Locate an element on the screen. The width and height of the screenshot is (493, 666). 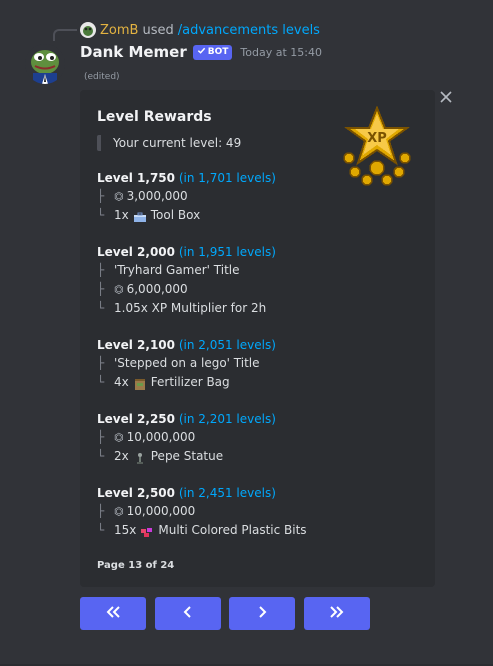
reward-text: 'Tryhard Gamer' Title is located at coordinates (177, 270).